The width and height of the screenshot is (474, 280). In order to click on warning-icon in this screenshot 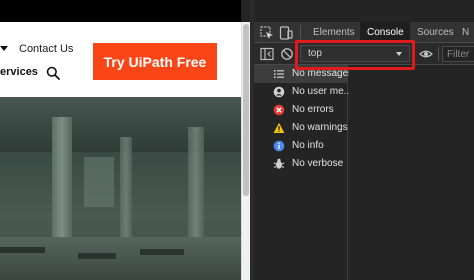, I will do `click(279, 127)`.